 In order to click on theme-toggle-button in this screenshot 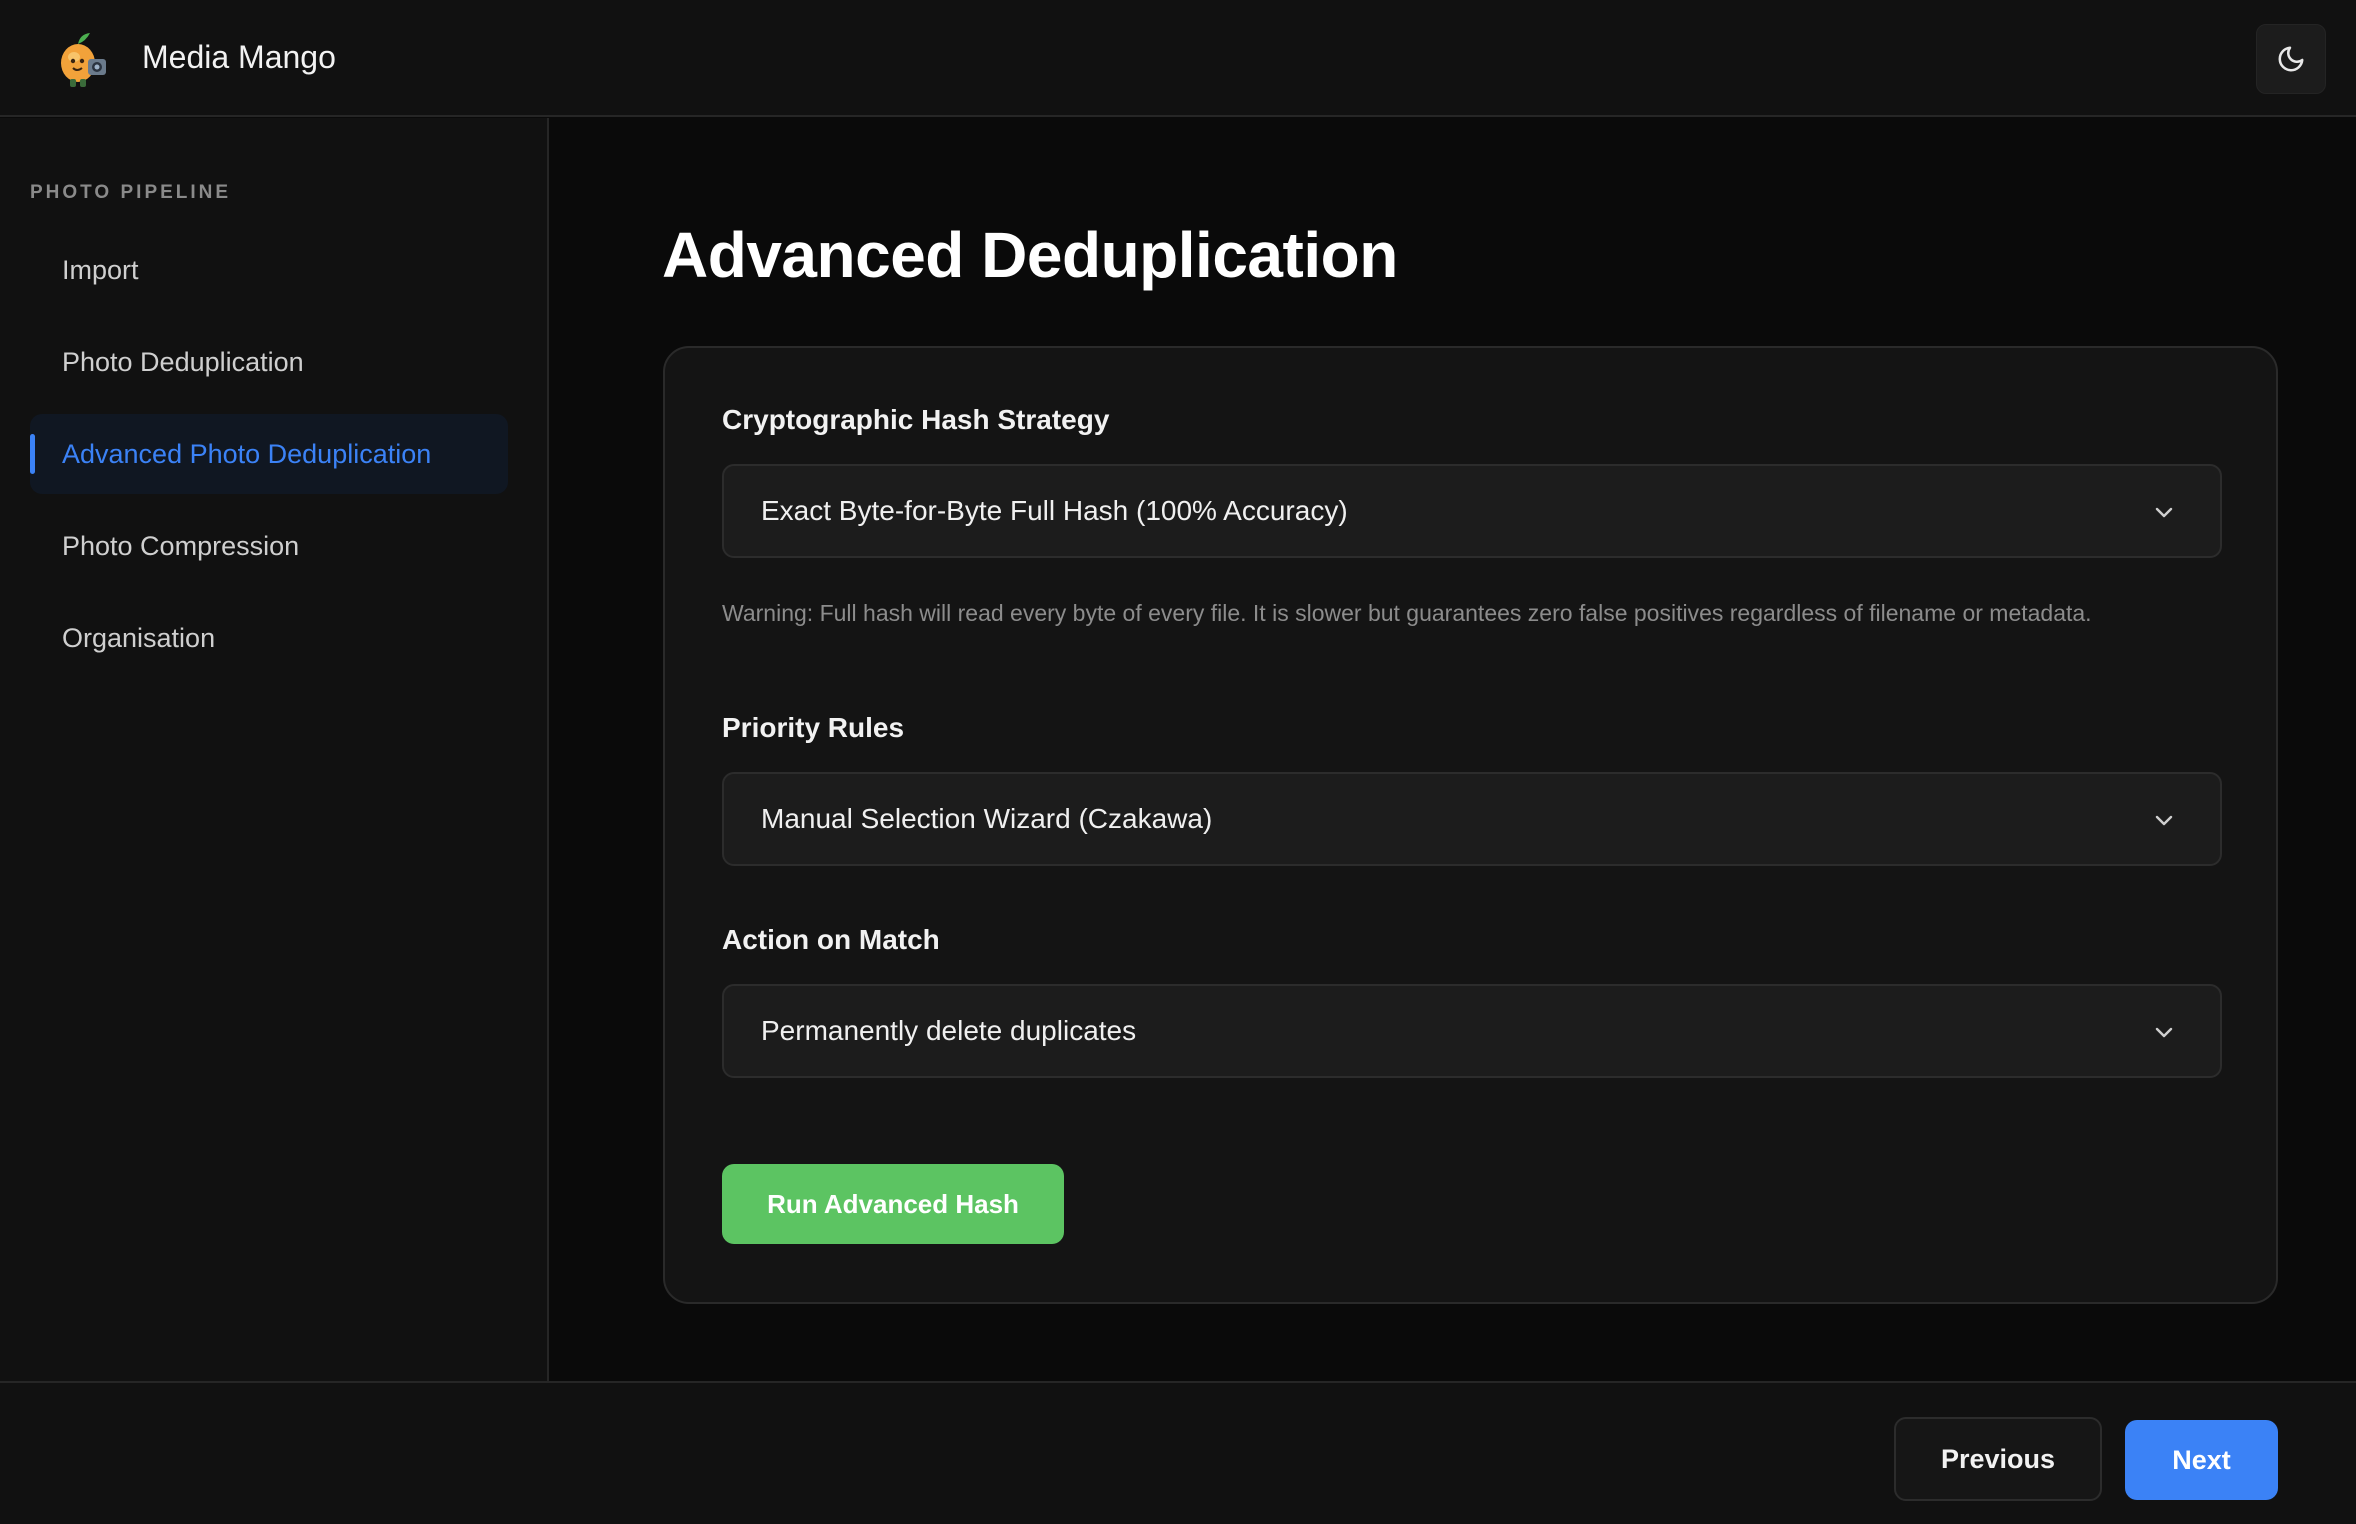, I will do `click(2291, 59)`.